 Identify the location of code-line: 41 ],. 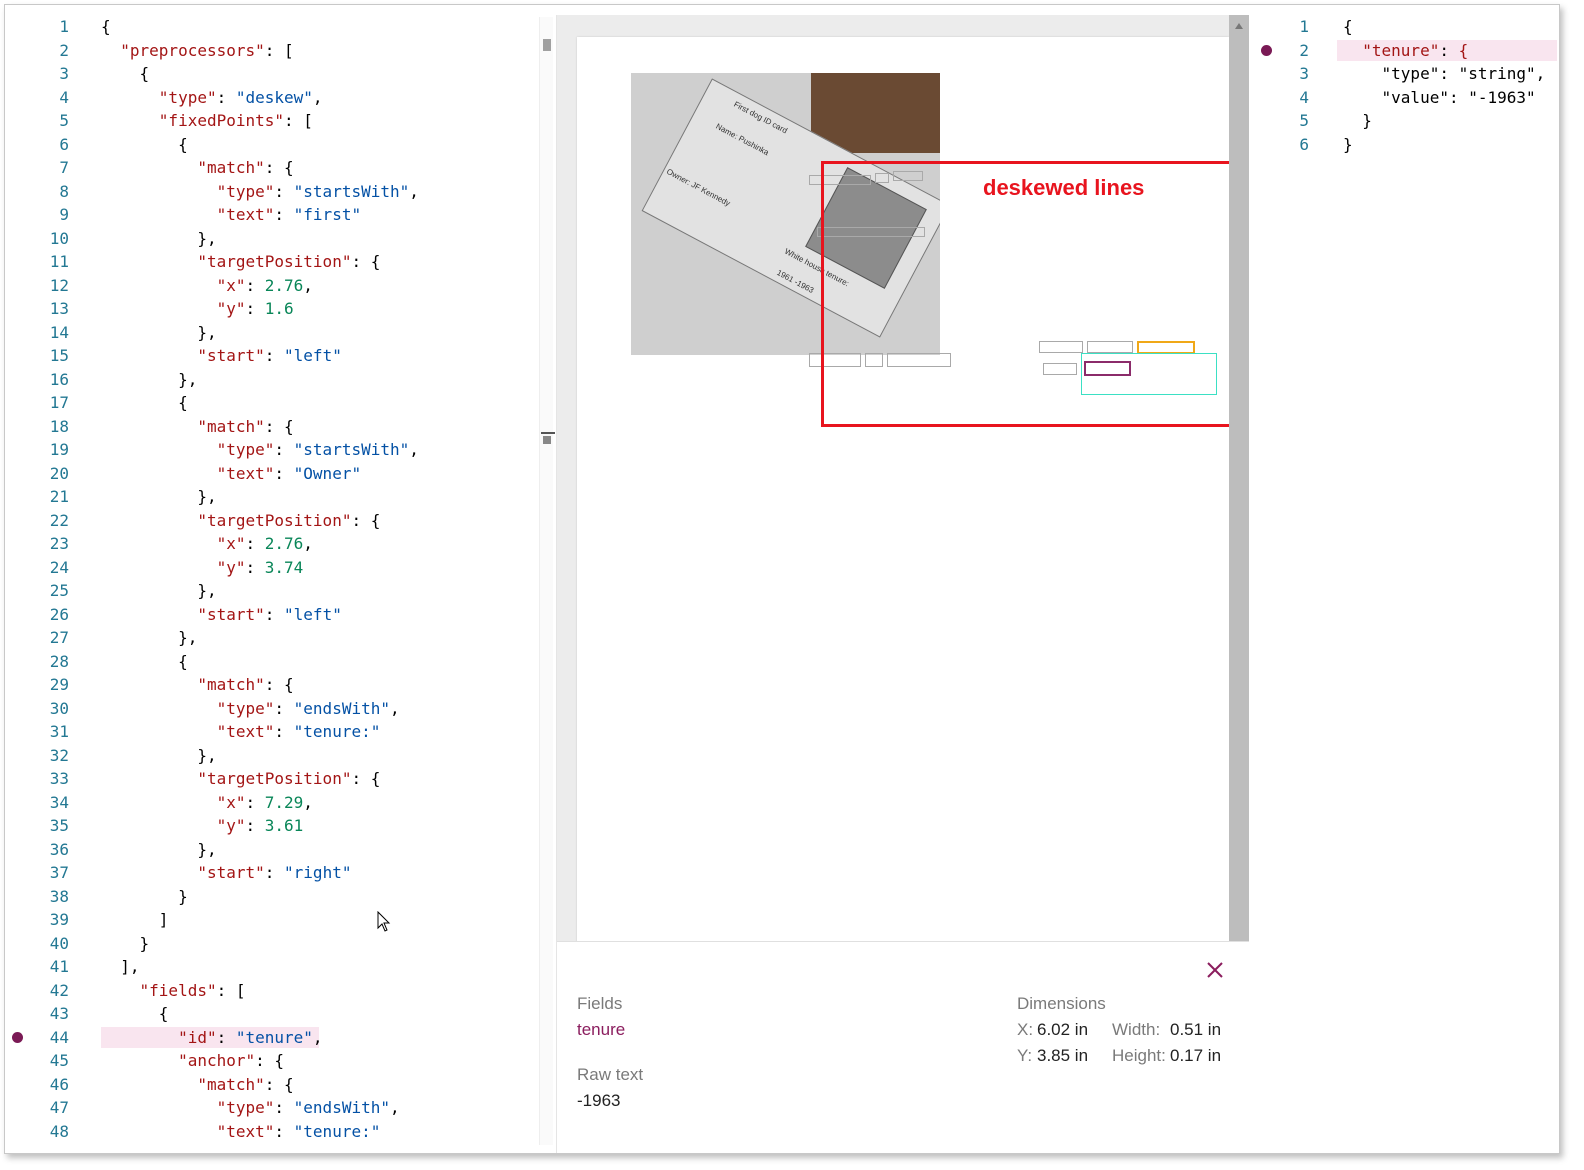
(280, 967).